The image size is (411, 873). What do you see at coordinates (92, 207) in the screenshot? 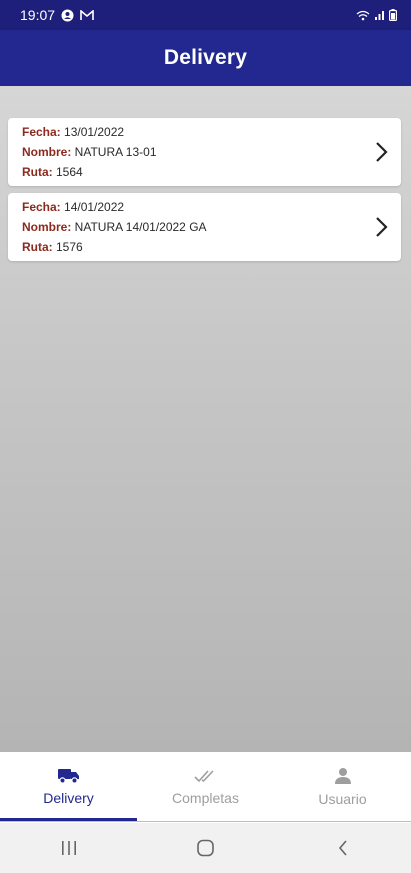
I see `fecha-value: 14/01/2022` at bounding box center [92, 207].